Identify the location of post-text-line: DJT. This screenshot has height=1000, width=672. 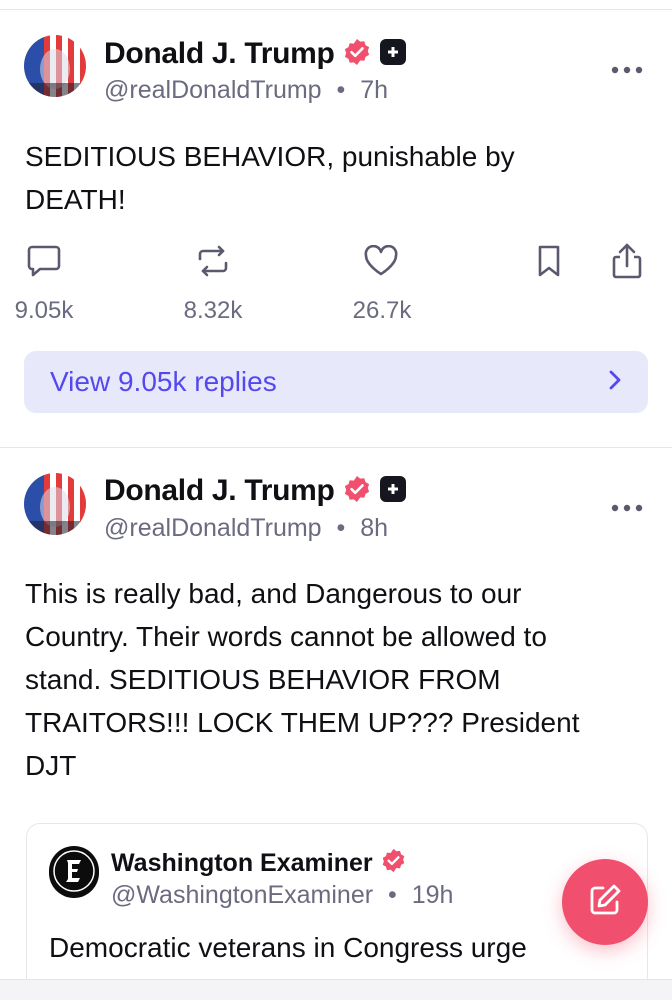
(51, 765).